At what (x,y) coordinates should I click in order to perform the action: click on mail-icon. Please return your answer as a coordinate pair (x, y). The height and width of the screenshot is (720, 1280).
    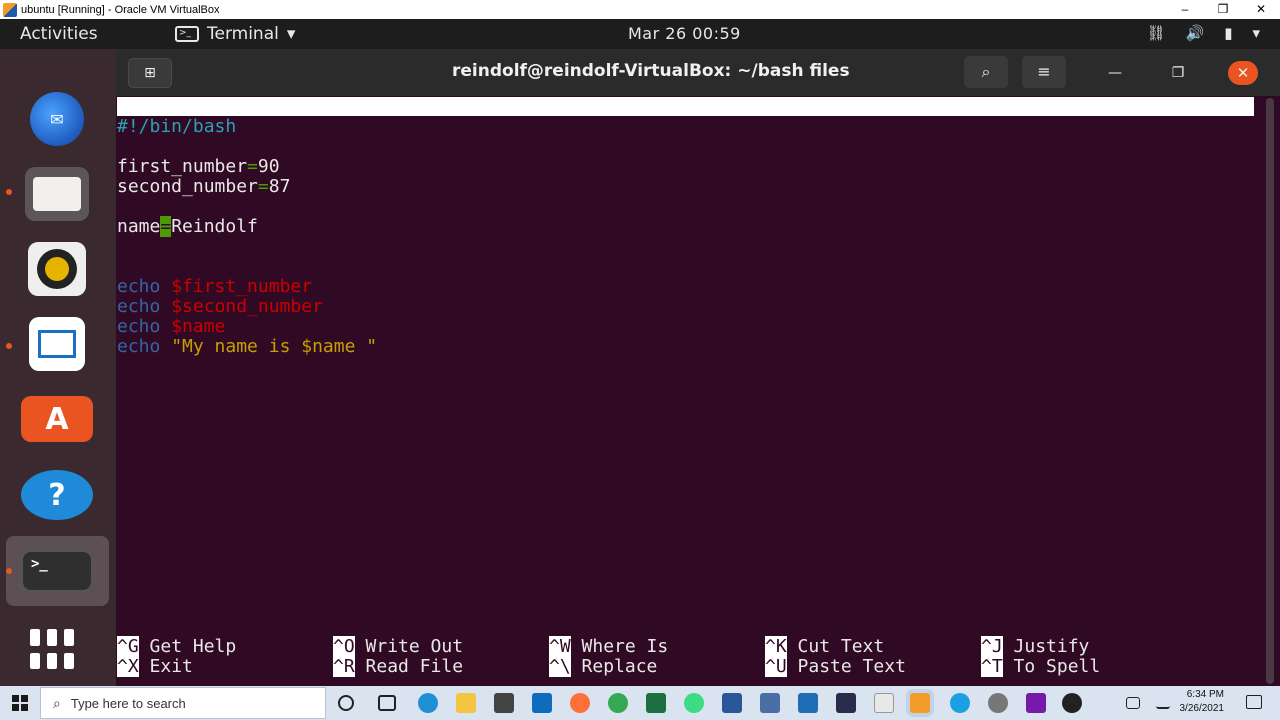
    Looking at the image, I should click on (542, 703).